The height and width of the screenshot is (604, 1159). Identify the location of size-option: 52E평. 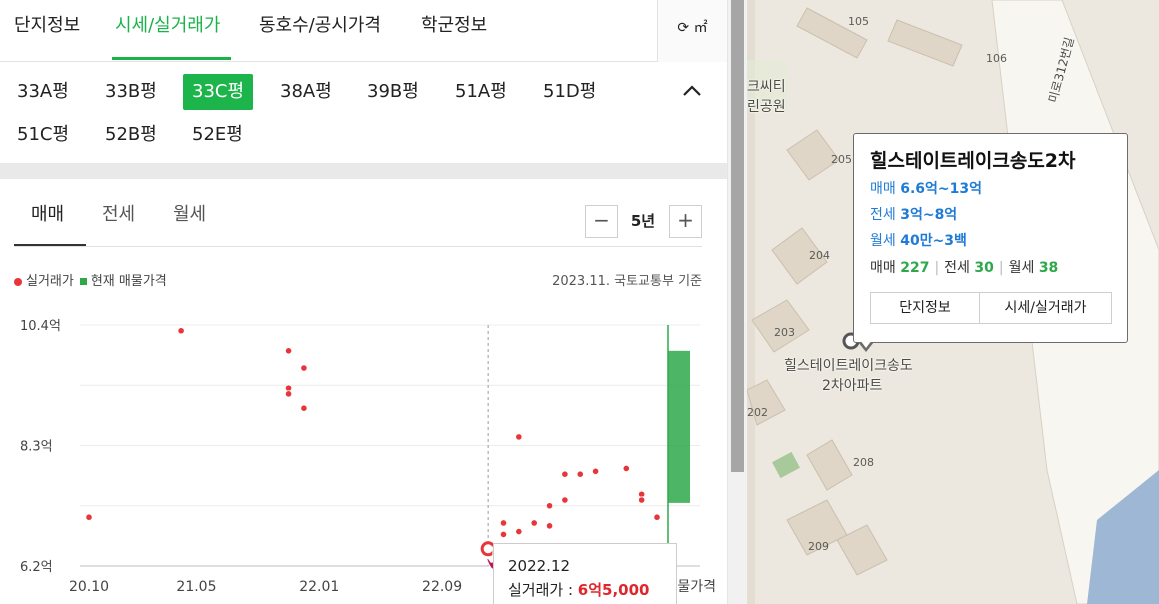
(217, 135).